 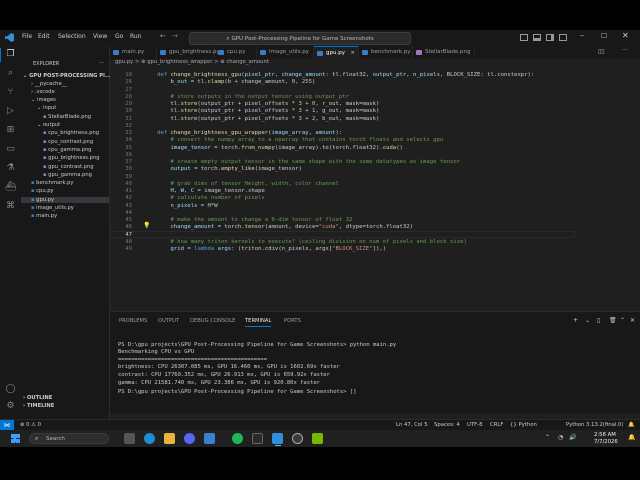 What do you see at coordinates (65, 167) in the screenshot?
I see `file-tree-file: ▪ gpu_contrast.png` at bounding box center [65, 167].